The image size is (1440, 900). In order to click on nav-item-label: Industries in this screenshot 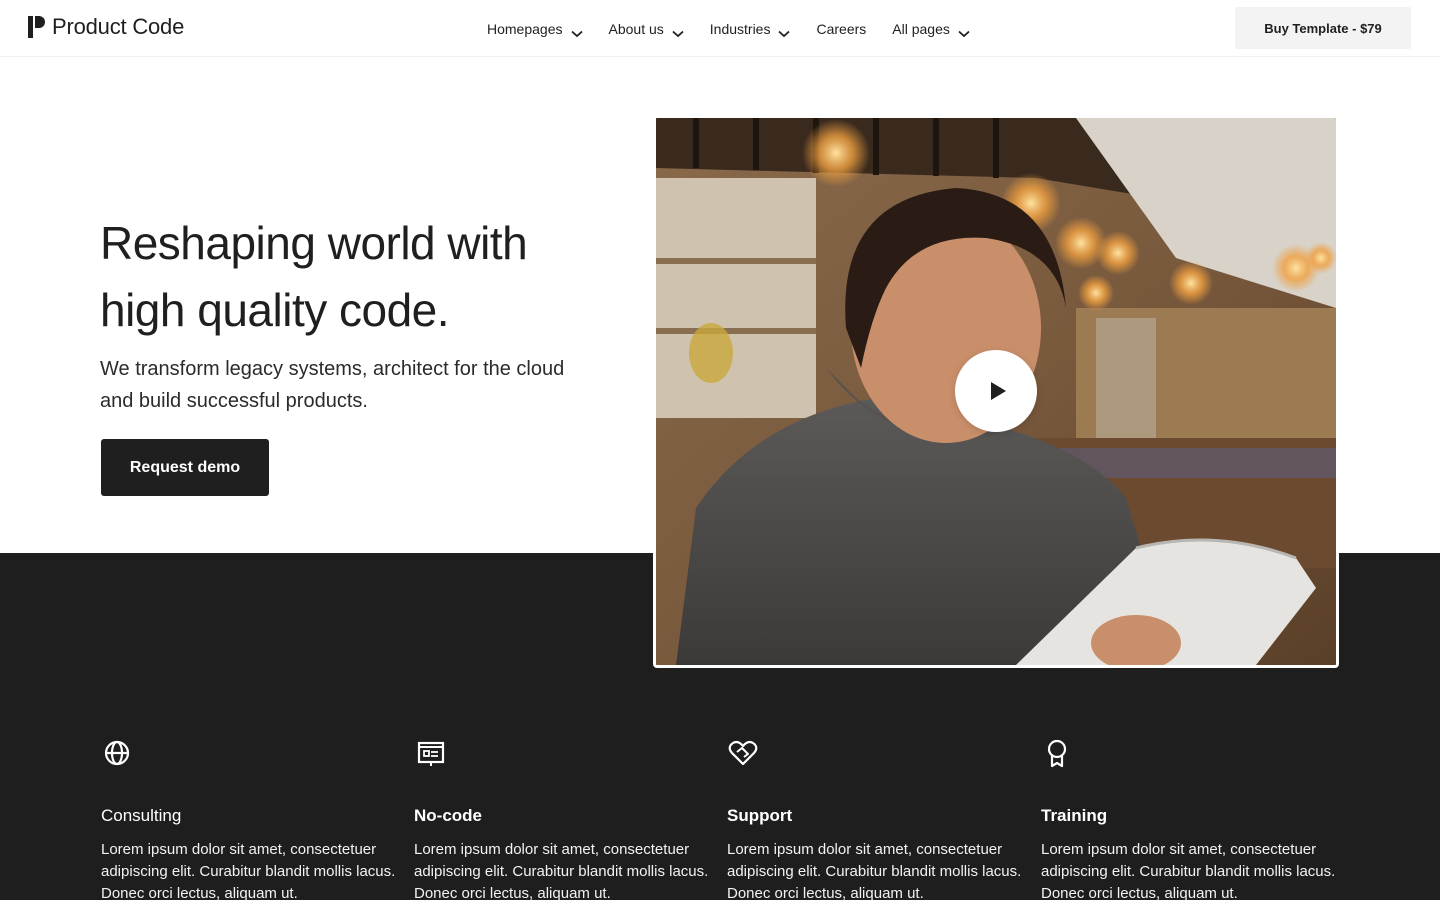, I will do `click(740, 28)`.